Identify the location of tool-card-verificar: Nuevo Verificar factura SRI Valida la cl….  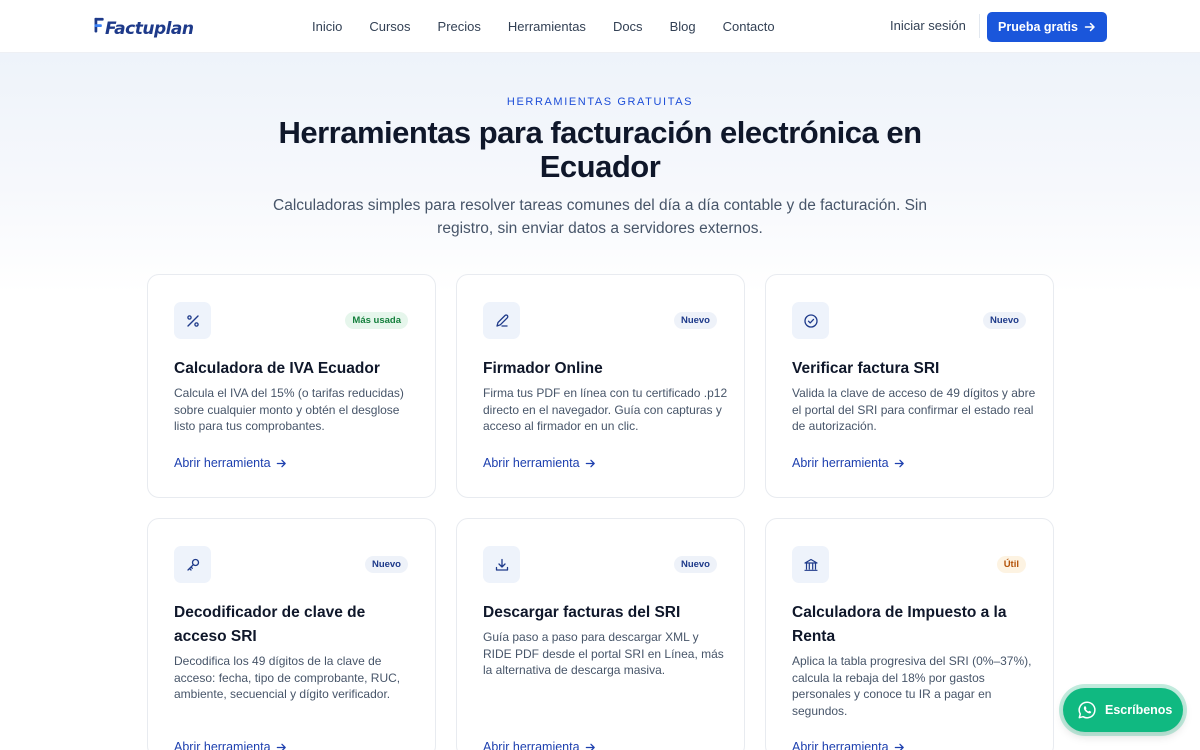
(909, 386).